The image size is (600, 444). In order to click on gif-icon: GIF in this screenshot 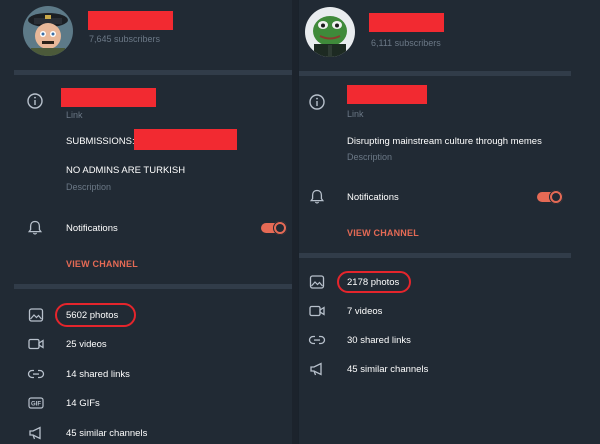, I will do `click(36, 403)`.